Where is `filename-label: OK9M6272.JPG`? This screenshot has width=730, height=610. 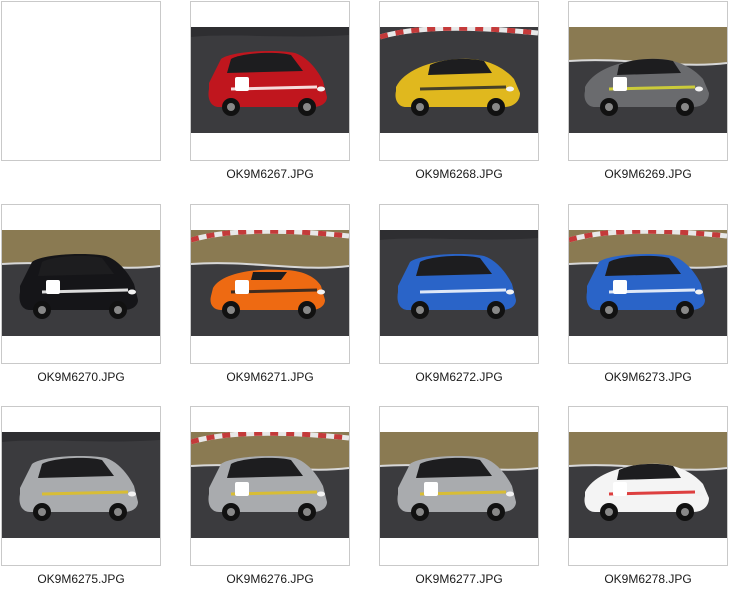 filename-label: OK9M6272.JPG is located at coordinates (459, 377).